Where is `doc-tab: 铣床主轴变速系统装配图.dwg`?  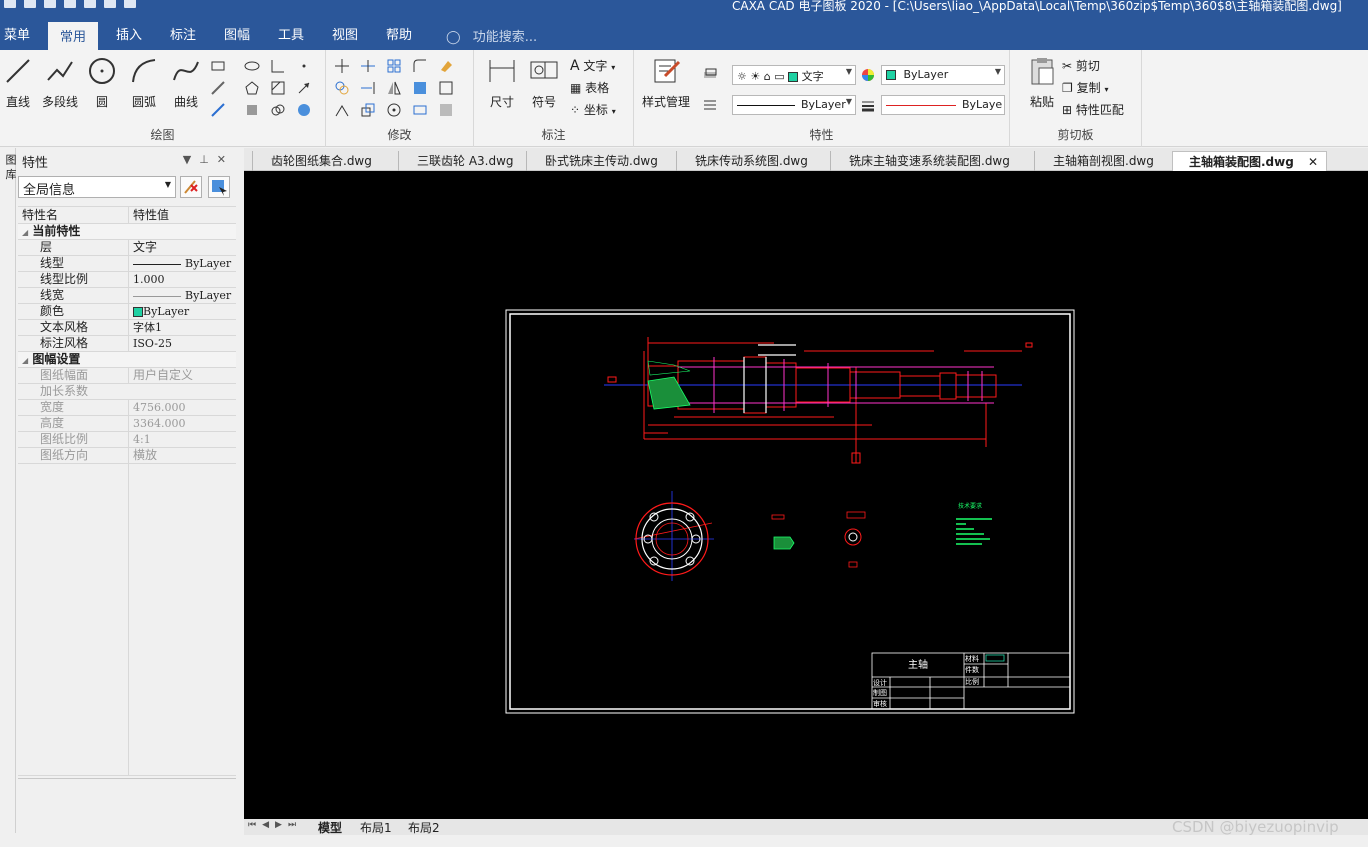
doc-tab: 铣床主轴变速系统装配图.dwg is located at coordinates (924, 161).